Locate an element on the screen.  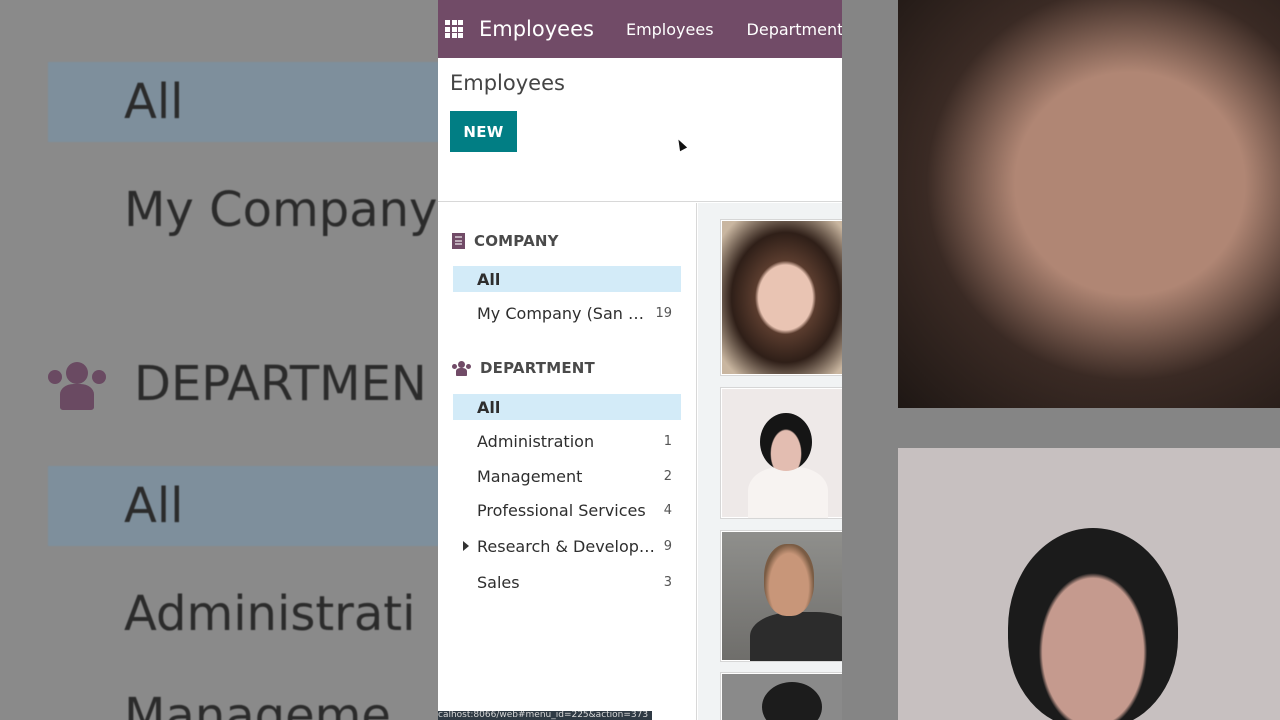
apps-grid-icon is located at coordinates (454, 29).